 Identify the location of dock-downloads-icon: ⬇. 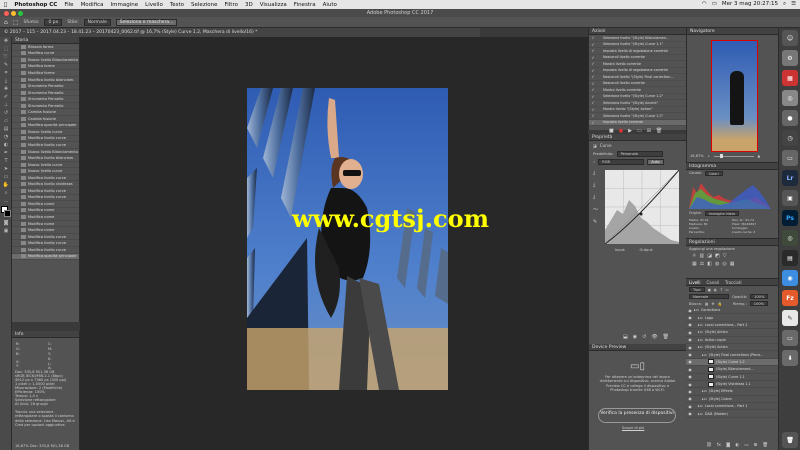
(790, 358).